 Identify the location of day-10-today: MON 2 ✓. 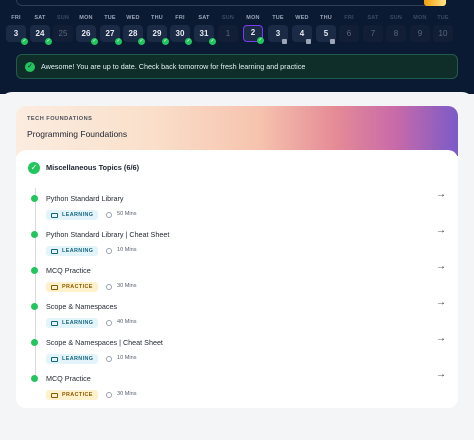
(253, 29).